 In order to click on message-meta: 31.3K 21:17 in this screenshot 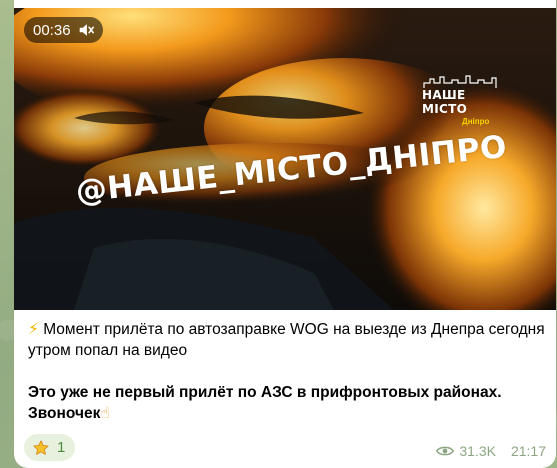, I will do `click(491, 451)`.